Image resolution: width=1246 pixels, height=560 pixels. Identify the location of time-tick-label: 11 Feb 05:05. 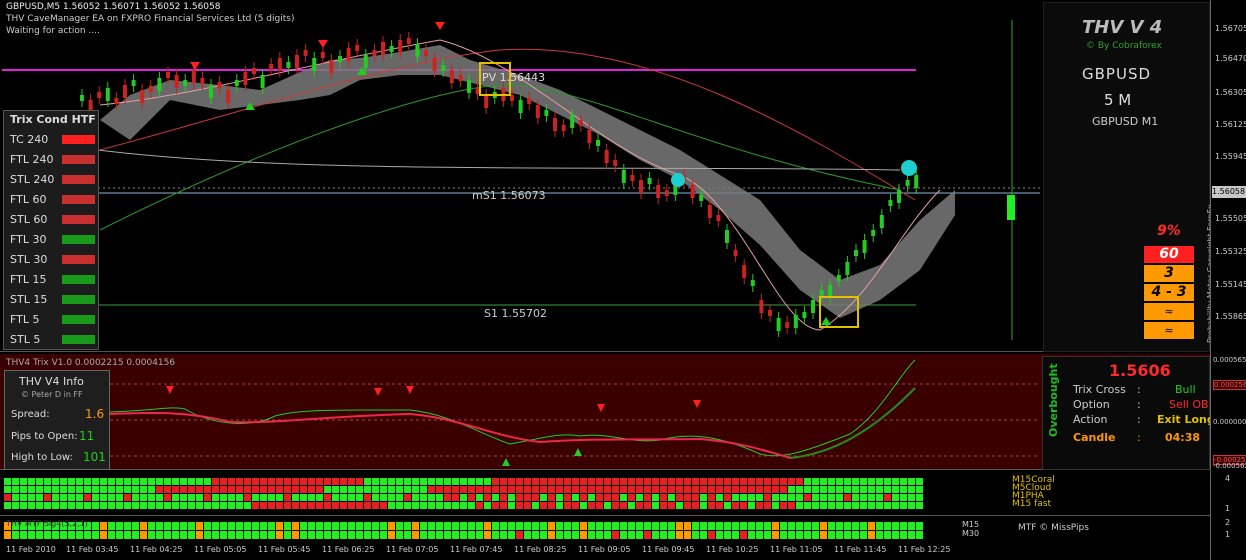
(220, 549).